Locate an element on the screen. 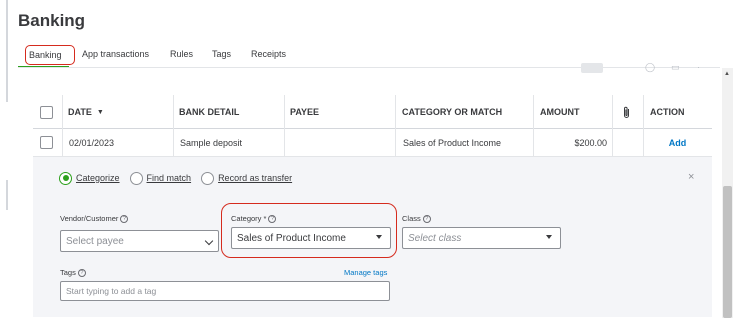  manage-tags-link: Manage tags is located at coordinates (365, 272).